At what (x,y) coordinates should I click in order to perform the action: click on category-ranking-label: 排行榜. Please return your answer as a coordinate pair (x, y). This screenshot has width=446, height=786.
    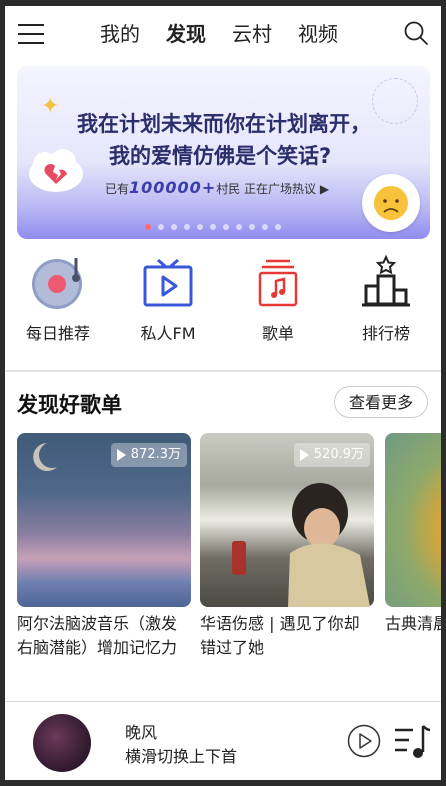
    Looking at the image, I should click on (385, 333).